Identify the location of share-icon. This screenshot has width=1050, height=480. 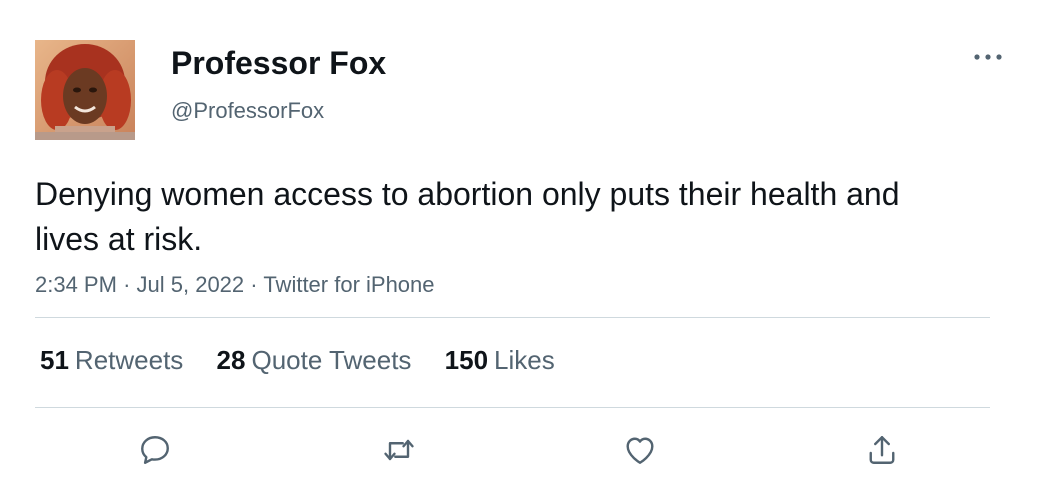
(882, 450).